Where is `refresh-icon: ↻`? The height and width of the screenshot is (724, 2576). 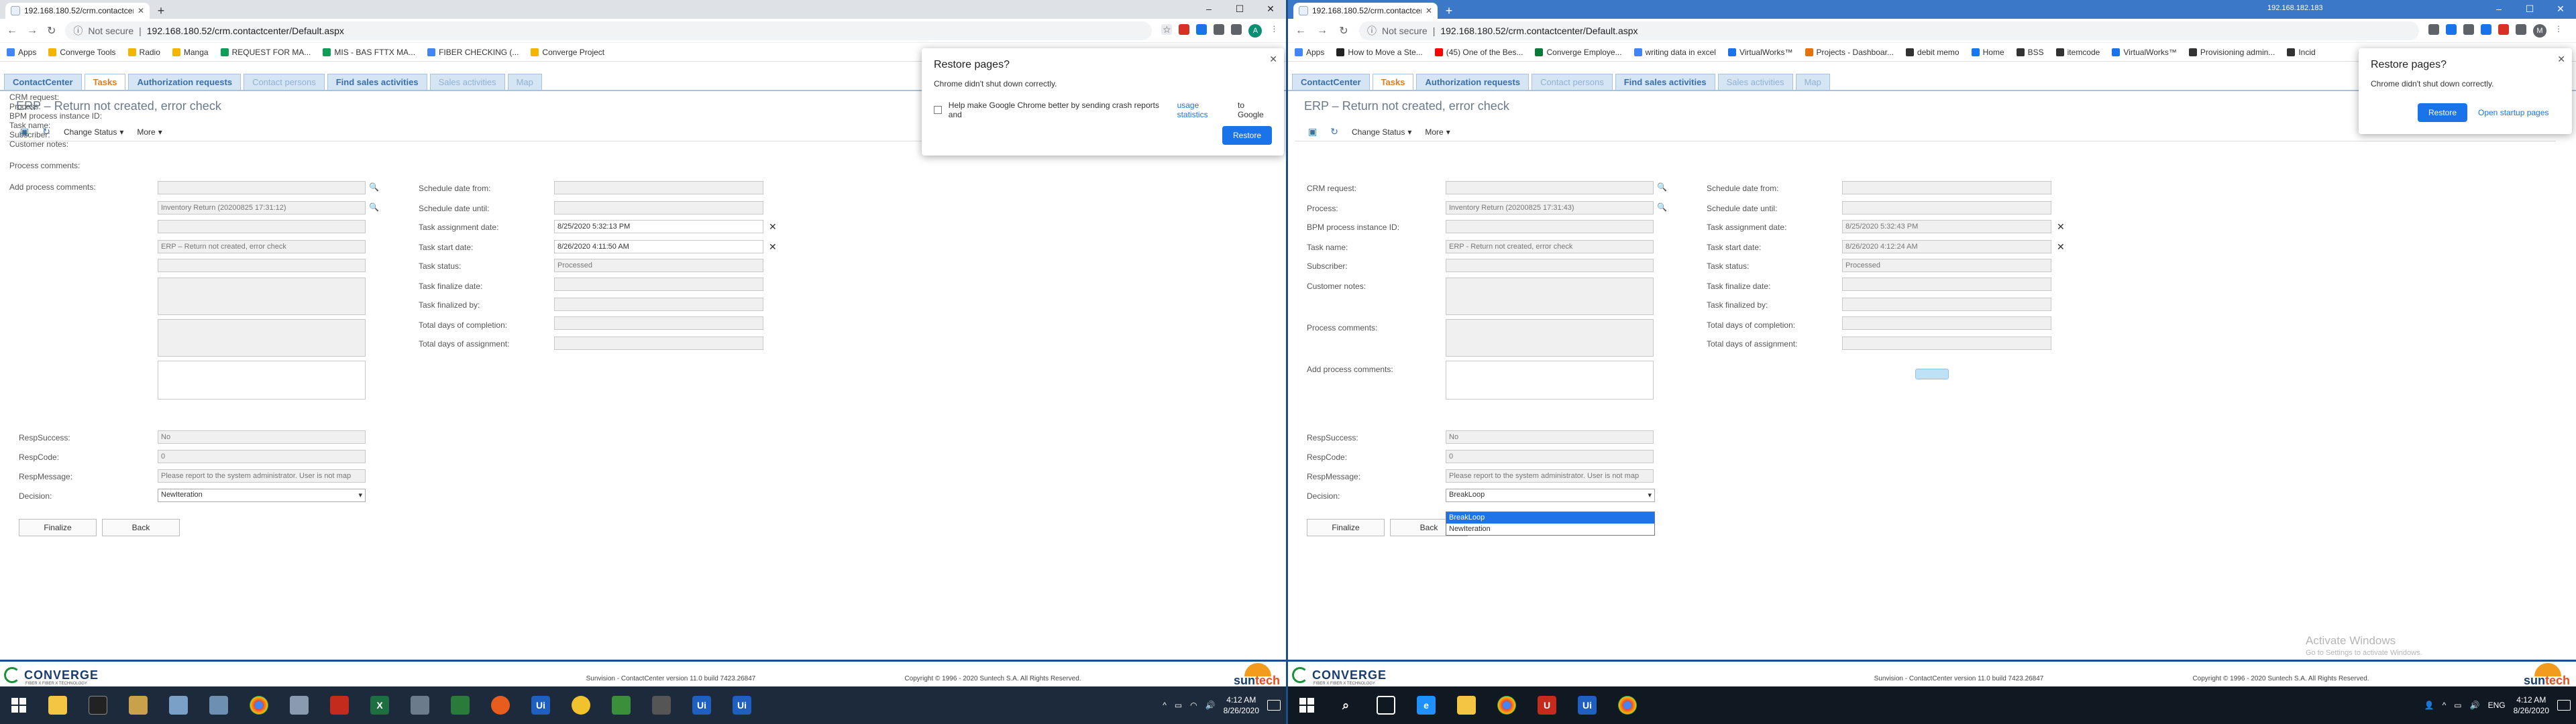 refresh-icon: ↻ is located at coordinates (1334, 131).